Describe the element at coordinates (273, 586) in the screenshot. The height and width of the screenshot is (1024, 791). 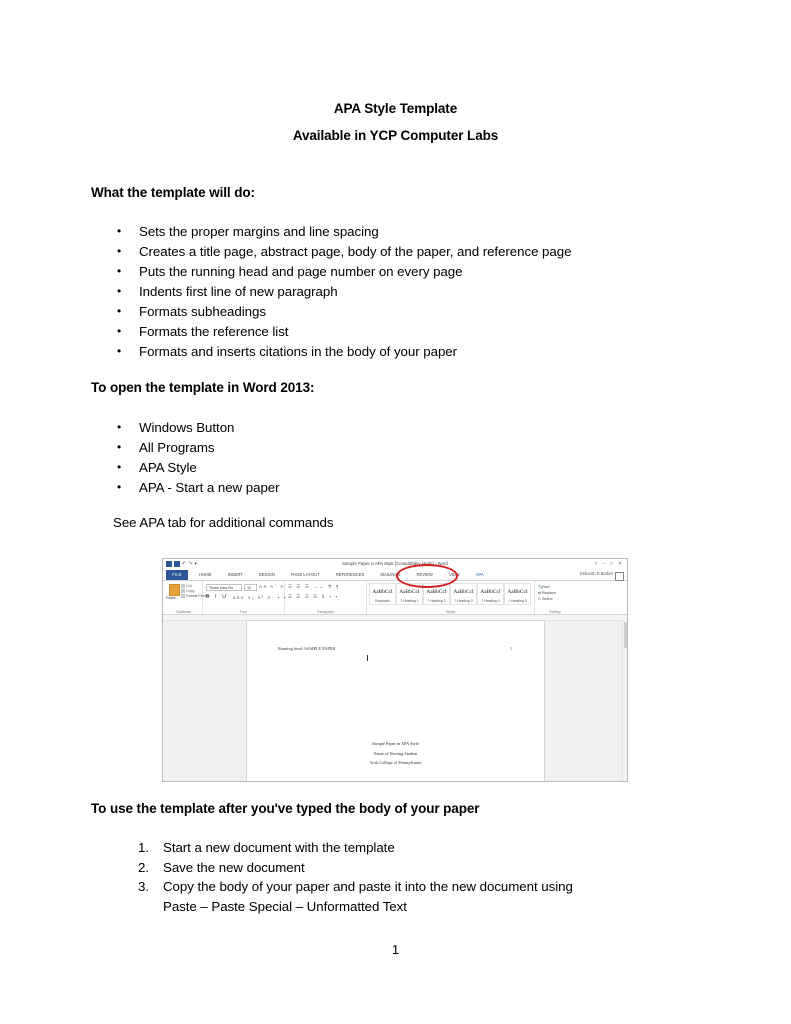
I see `font-case-icons: Aa Aˋ Aˋ` at that location.